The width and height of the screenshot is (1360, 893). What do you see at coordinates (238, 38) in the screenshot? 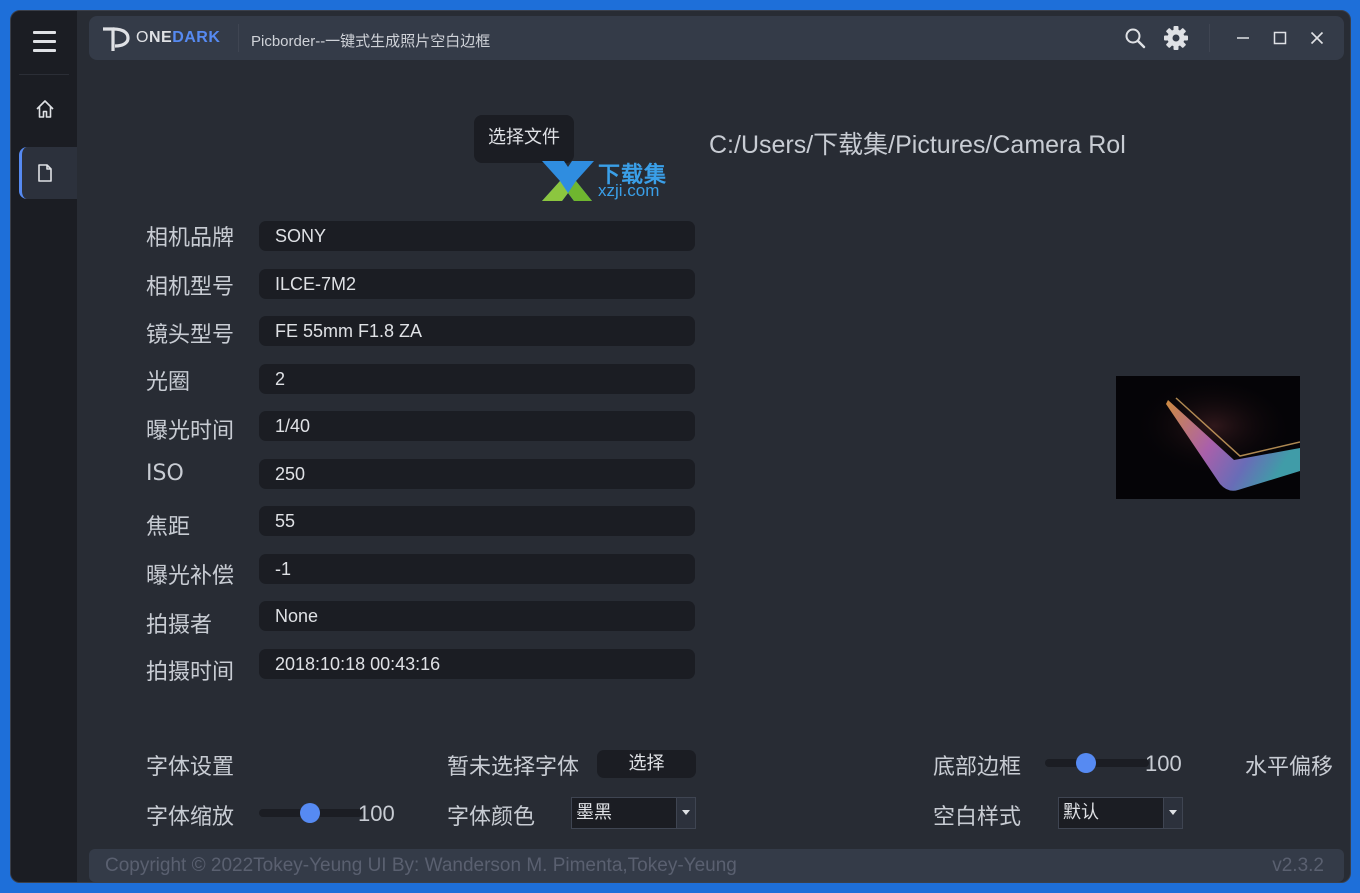
I see `title-divider` at bounding box center [238, 38].